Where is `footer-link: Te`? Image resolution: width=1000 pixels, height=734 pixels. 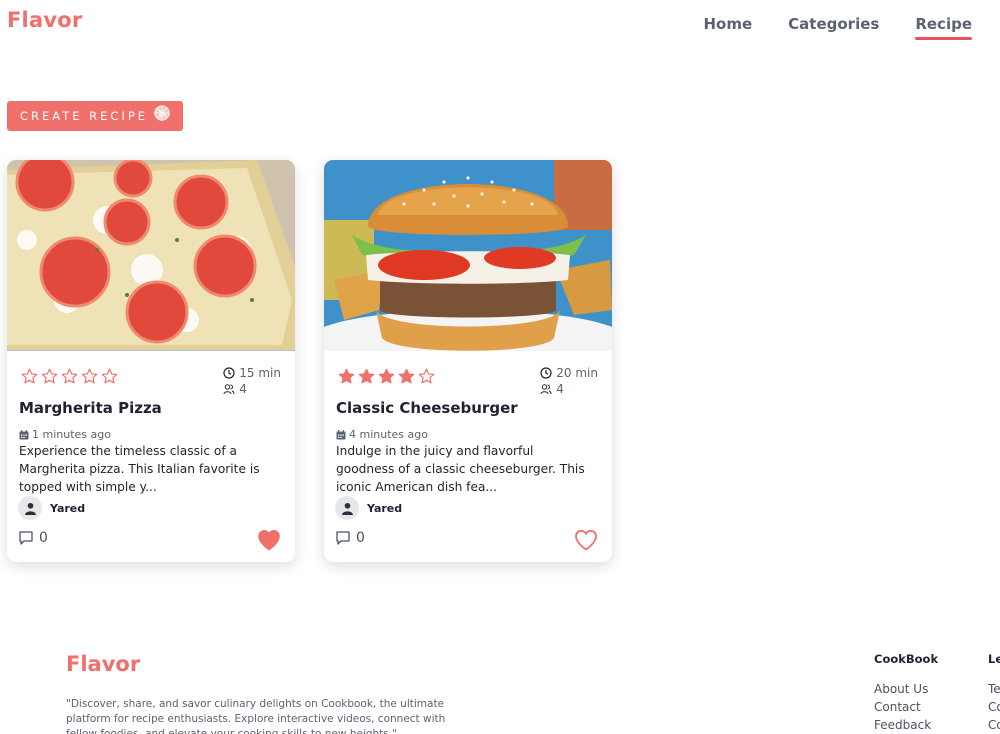
footer-link: Te is located at coordinates (994, 689).